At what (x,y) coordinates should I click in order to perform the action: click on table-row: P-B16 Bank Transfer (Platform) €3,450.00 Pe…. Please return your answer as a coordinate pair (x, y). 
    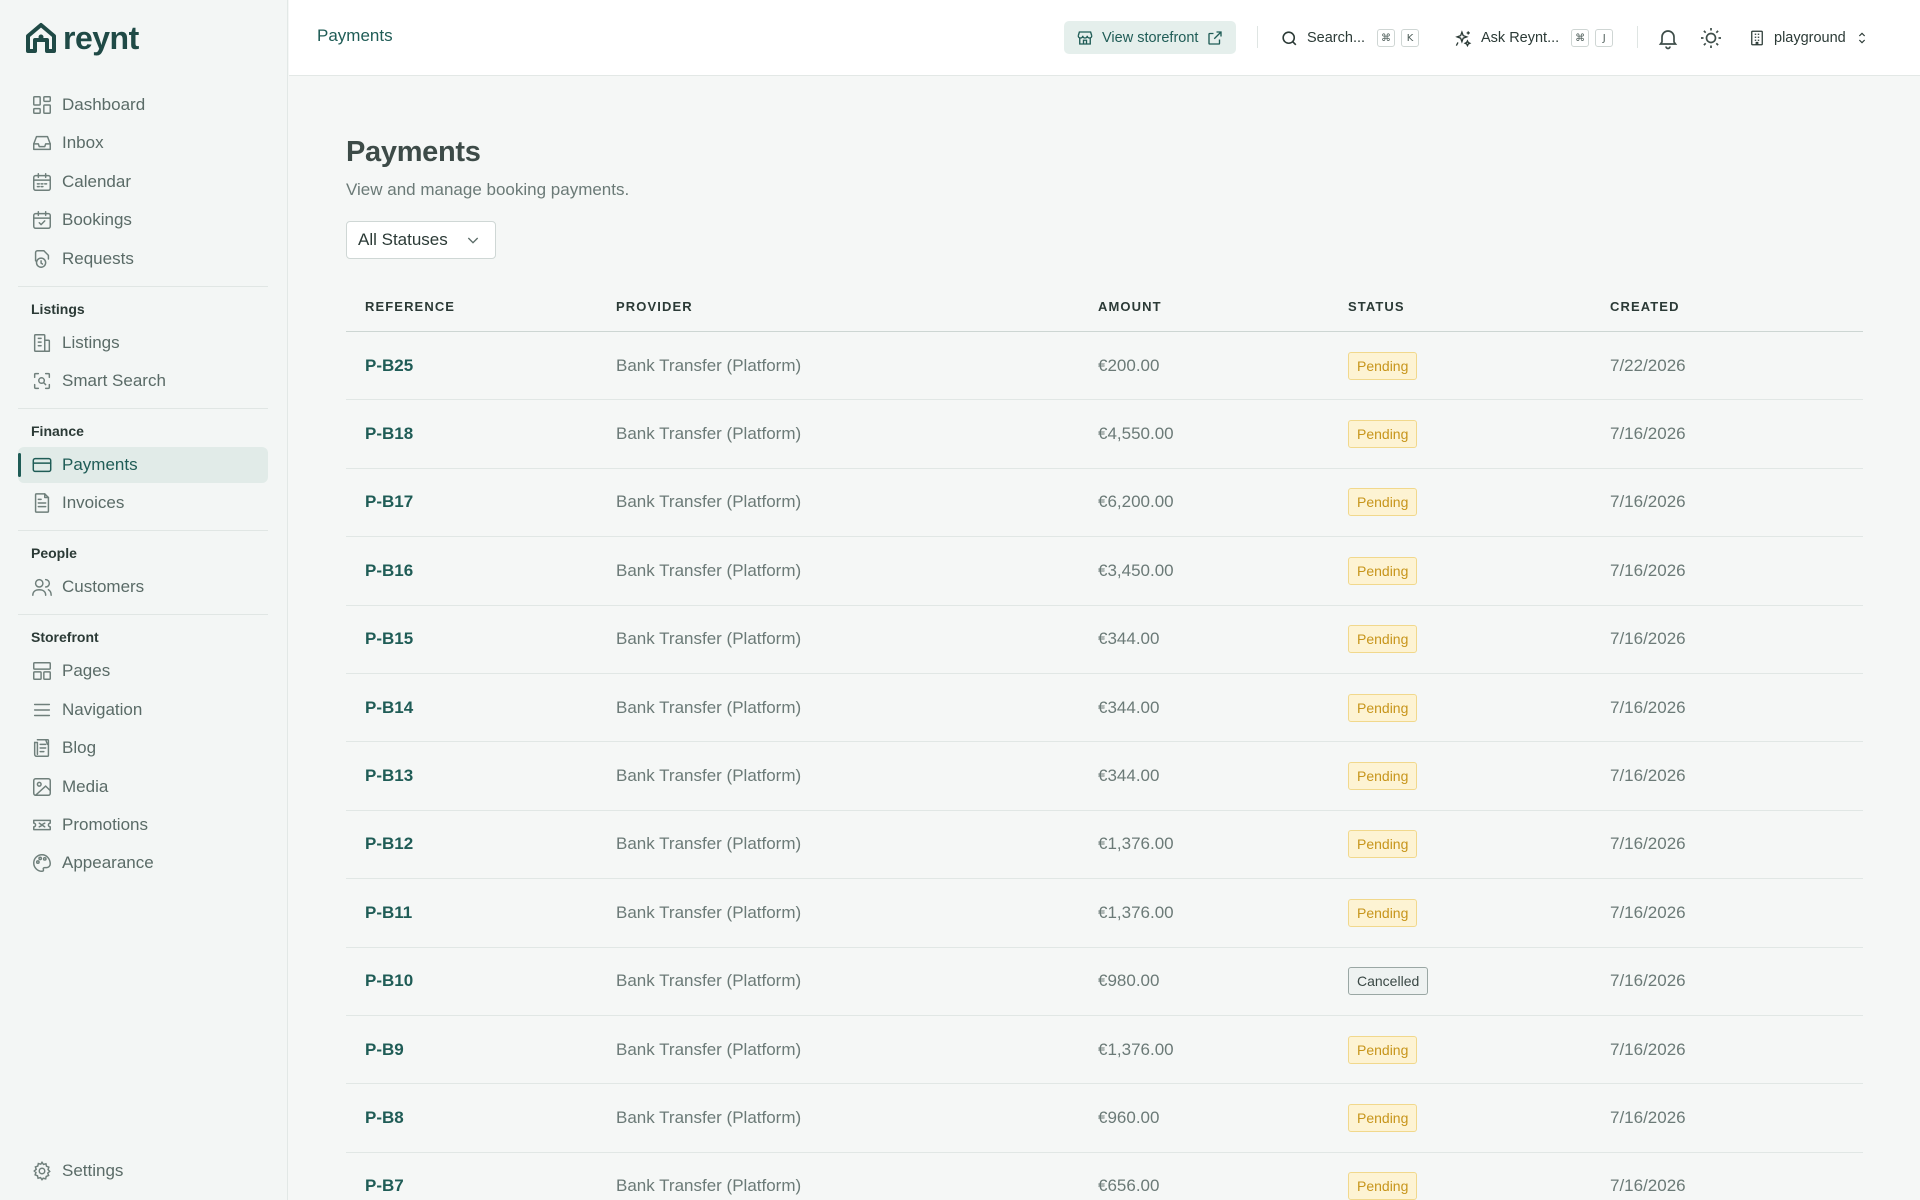
    Looking at the image, I should click on (1104, 571).